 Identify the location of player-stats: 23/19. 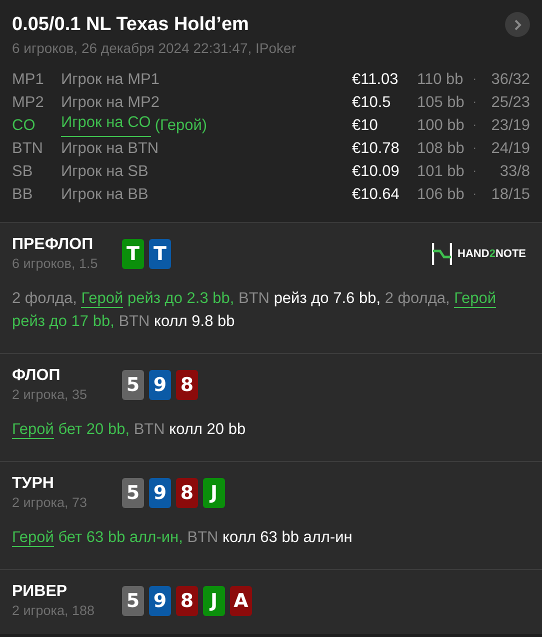
(510, 126).